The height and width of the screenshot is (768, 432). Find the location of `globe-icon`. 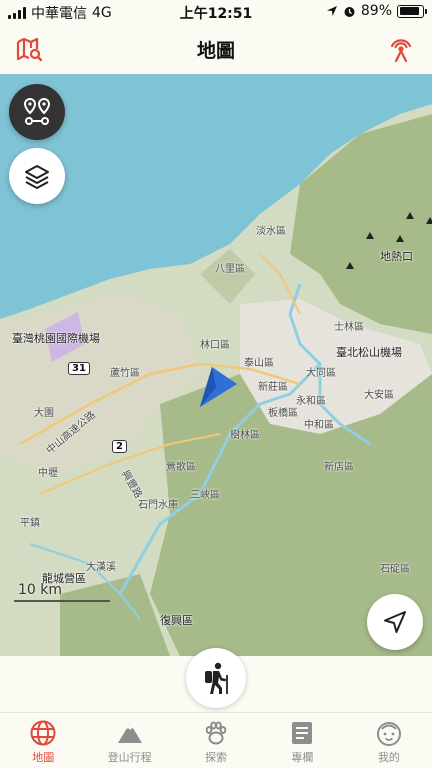

globe-icon is located at coordinates (43, 733).